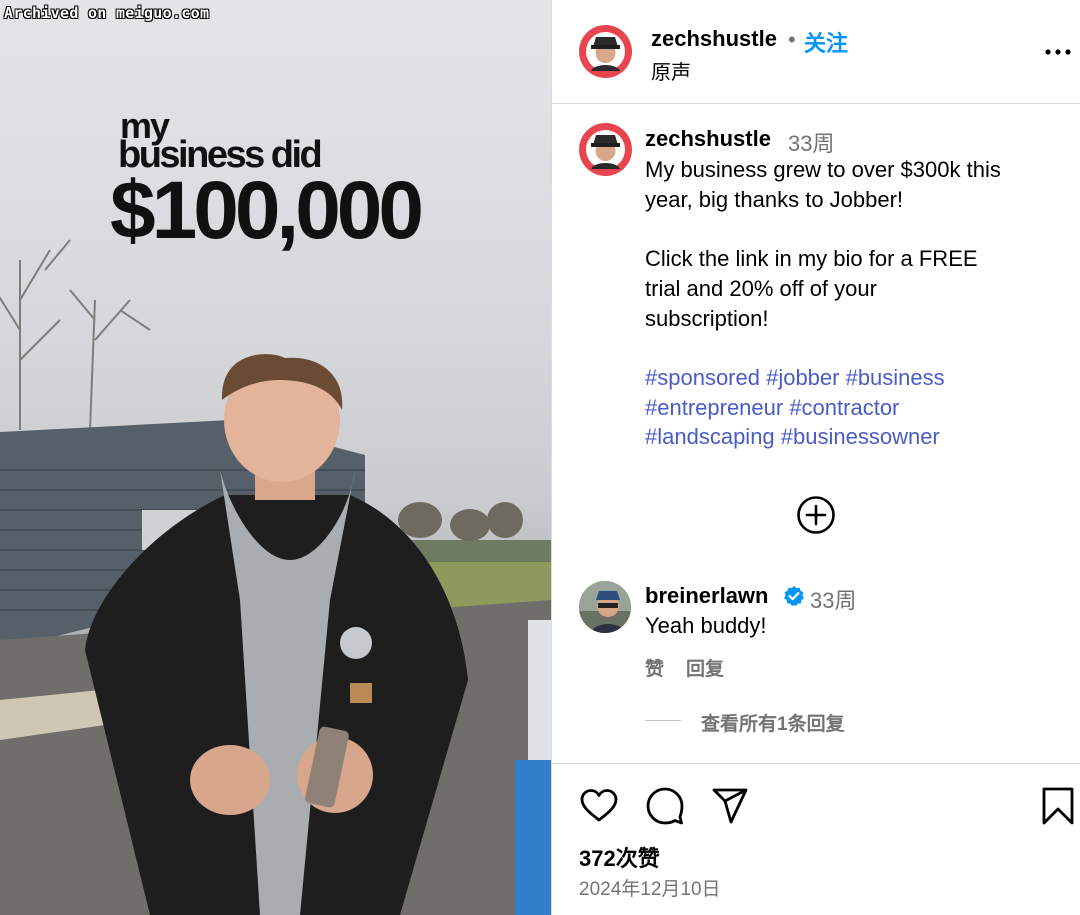 The image size is (1080, 915). Describe the element at coordinates (654, 667) in the screenshot. I see `comment-like-button: 赞` at that location.